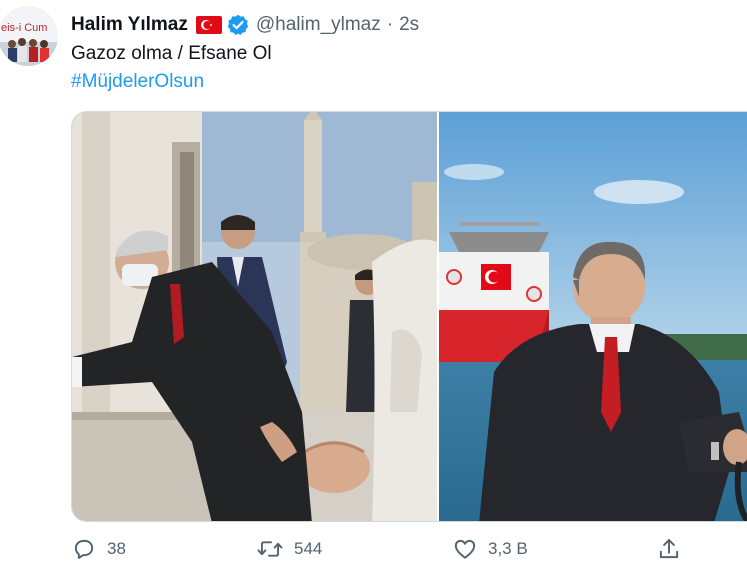 This screenshot has height=564, width=747. Describe the element at coordinates (289, 549) in the screenshot. I see `retweet-button: 544` at that location.